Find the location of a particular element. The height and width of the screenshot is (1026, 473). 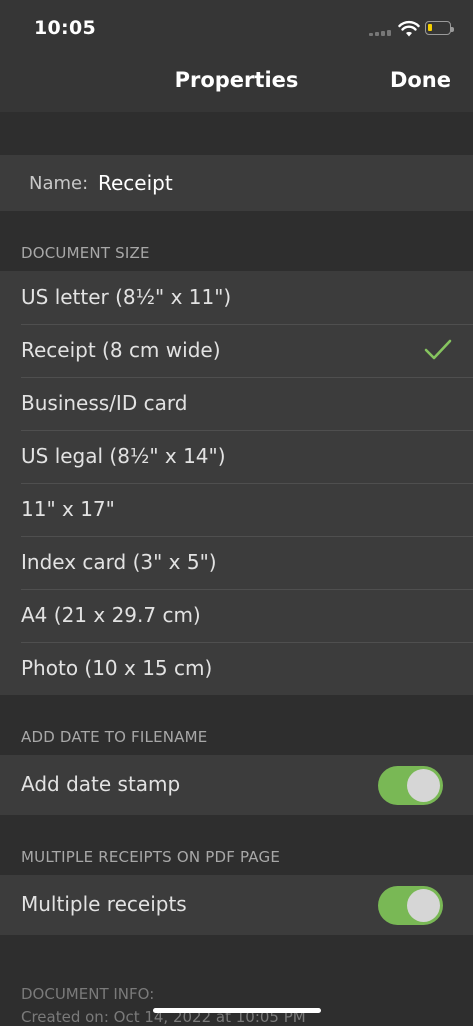

size-option-label: Receipt (8 cm wide) is located at coordinates (121, 350).